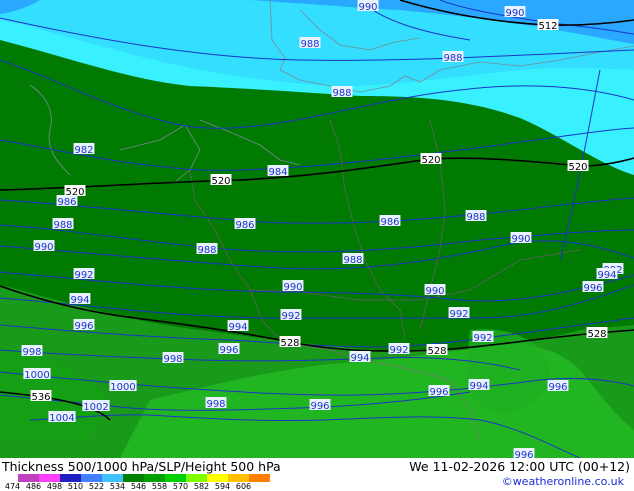 The width and height of the screenshot is (634, 491). Describe the element at coordinates (95, 407) in the screenshot. I see `isobar-label: 1002` at that location.